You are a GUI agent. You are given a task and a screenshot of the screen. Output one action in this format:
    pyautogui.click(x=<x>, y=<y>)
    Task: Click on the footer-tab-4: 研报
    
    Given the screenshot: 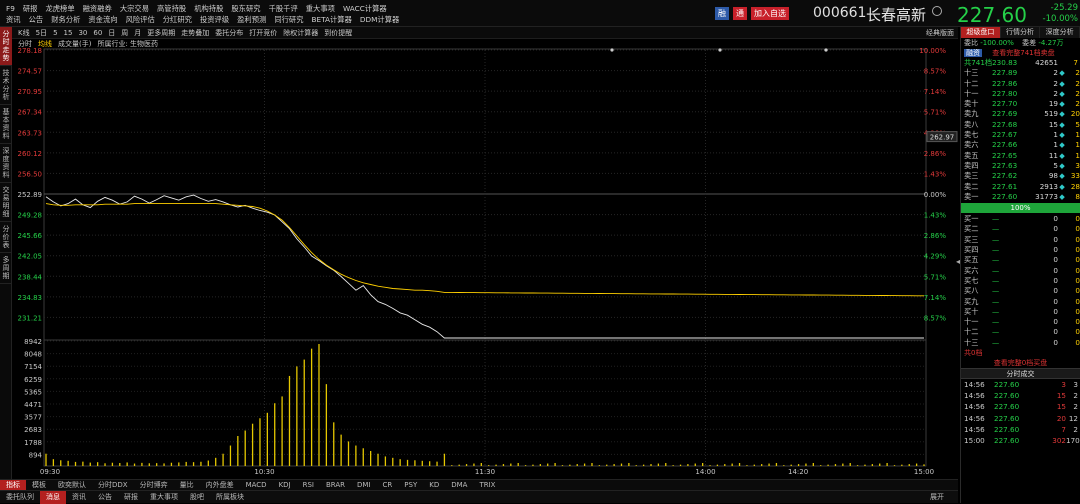 What is the action you would take?
    pyautogui.click(x=131, y=497)
    